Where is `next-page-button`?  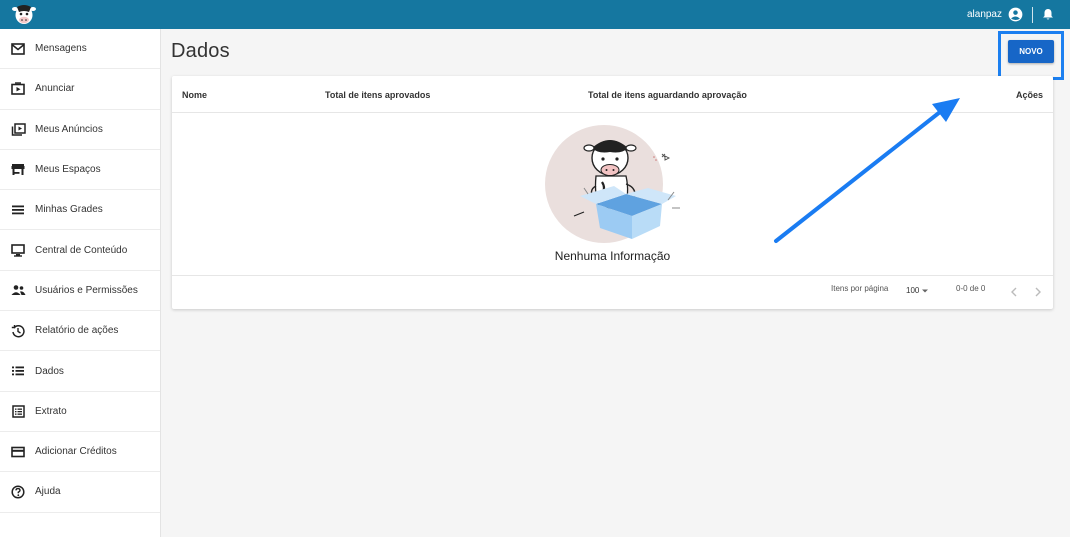
next-page-button is located at coordinates (1038, 292).